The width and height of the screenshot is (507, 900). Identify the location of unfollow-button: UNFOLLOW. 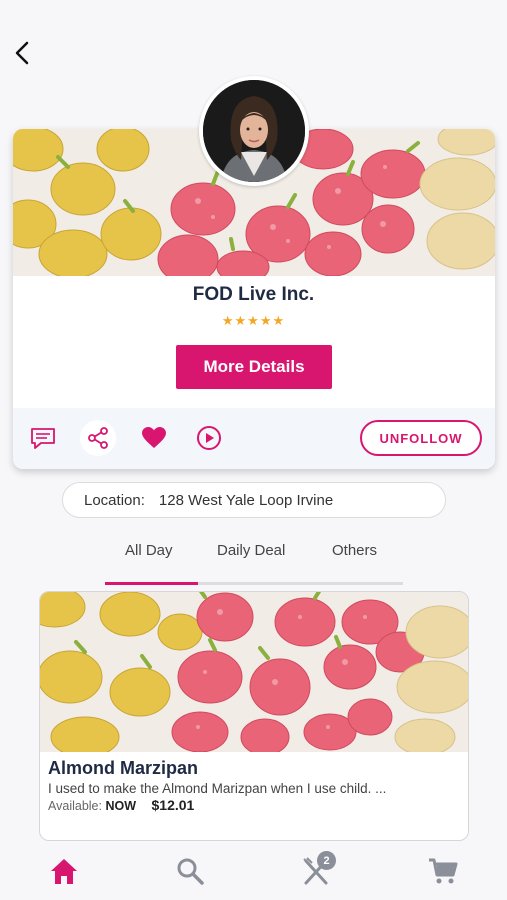
(421, 438).